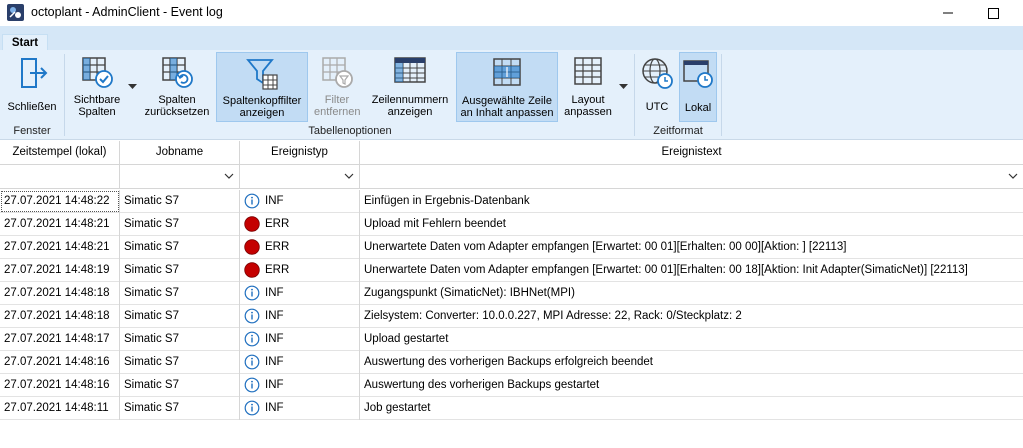 This screenshot has width=1023, height=448. Describe the element at coordinates (410, 87) in the screenshot. I see `row-numbers-button: Zeilennummern anzeigen` at that location.